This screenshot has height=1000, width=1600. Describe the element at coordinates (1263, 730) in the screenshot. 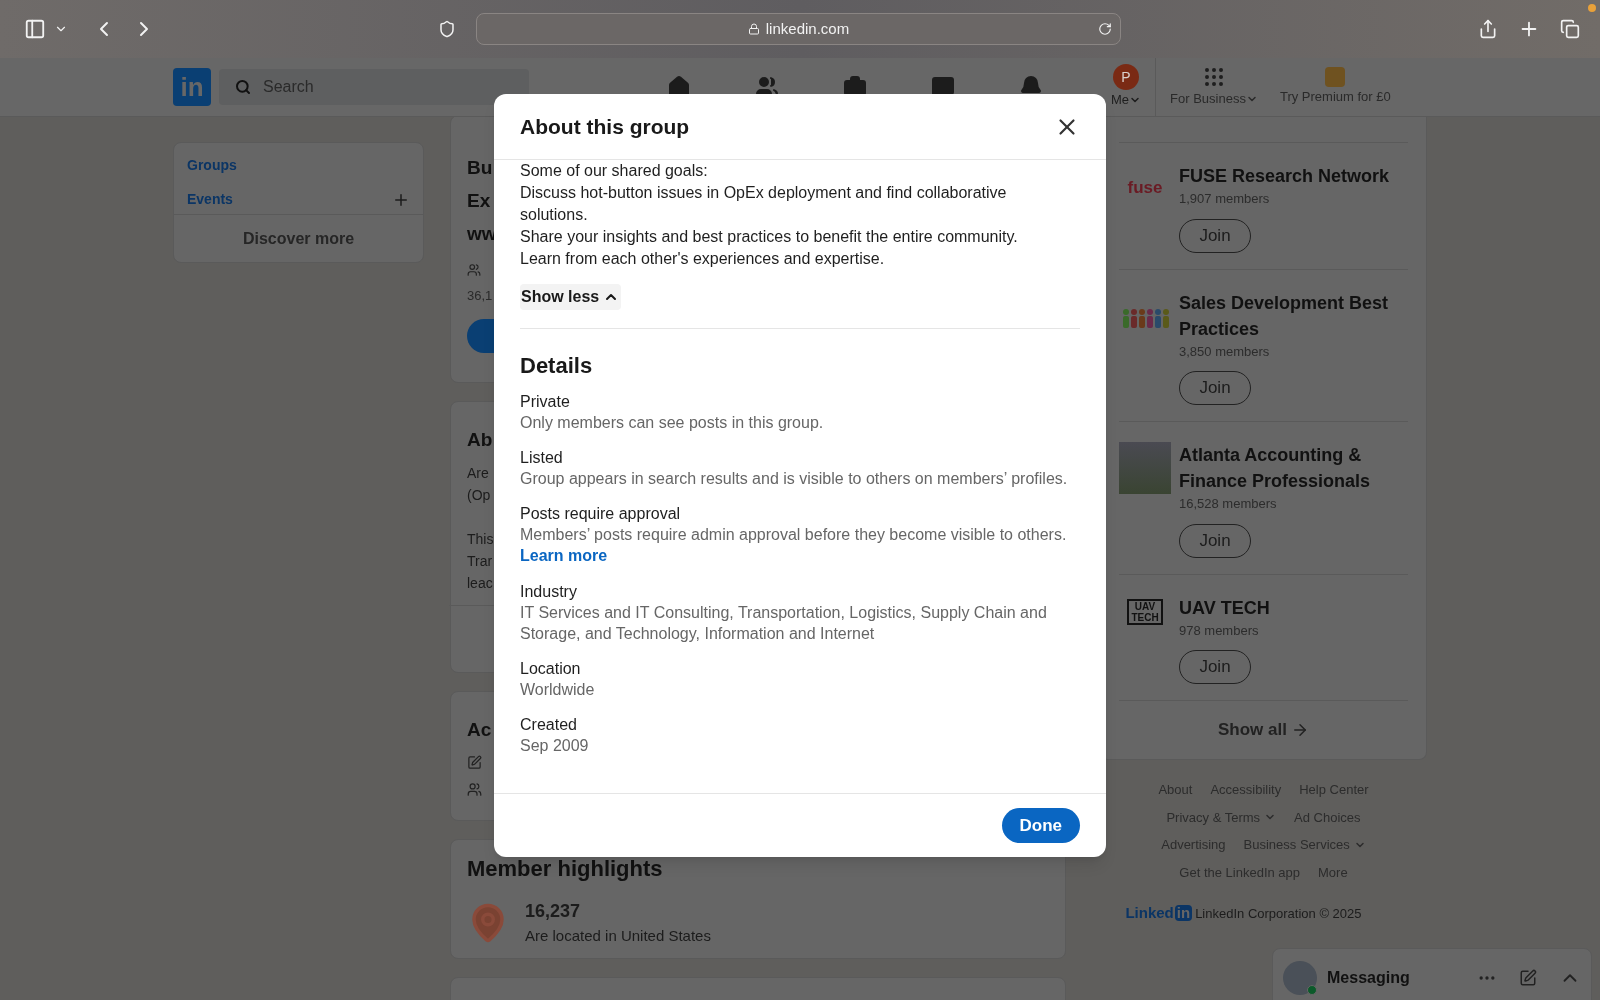

I see `show-all-link: Show all` at that location.